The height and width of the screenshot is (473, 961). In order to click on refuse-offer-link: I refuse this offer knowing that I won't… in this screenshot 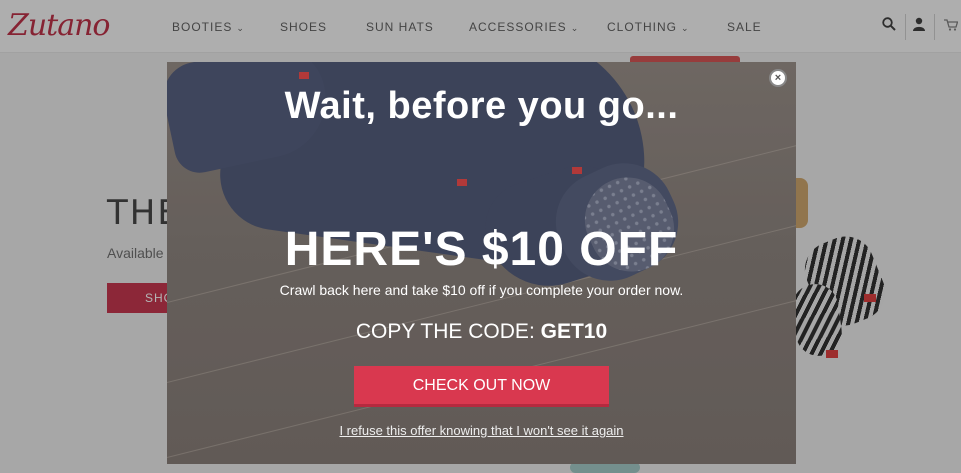, I will do `click(481, 430)`.